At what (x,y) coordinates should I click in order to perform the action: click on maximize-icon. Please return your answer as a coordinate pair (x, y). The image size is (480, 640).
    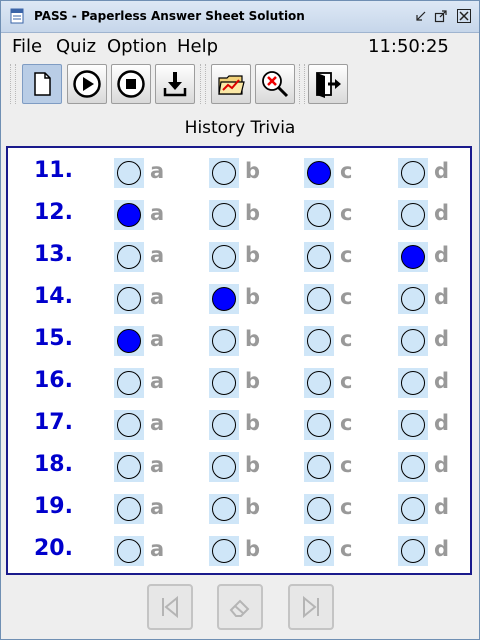
    Looking at the image, I should click on (441, 16).